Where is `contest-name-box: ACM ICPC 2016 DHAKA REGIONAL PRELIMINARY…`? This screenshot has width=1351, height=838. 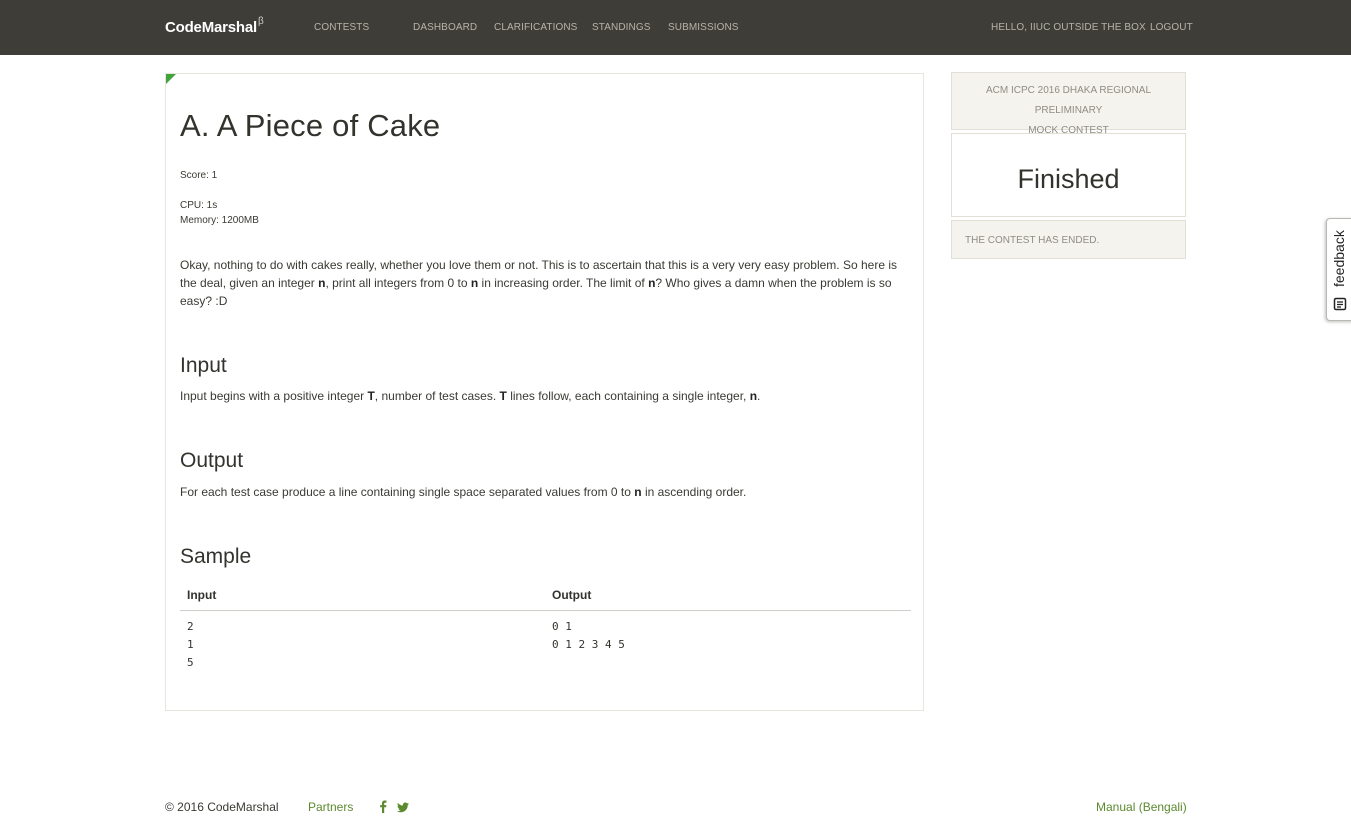
contest-name-box: ACM ICPC 2016 DHAKA REGIONAL PRELIMINARY… is located at coordinates (1068, 104).